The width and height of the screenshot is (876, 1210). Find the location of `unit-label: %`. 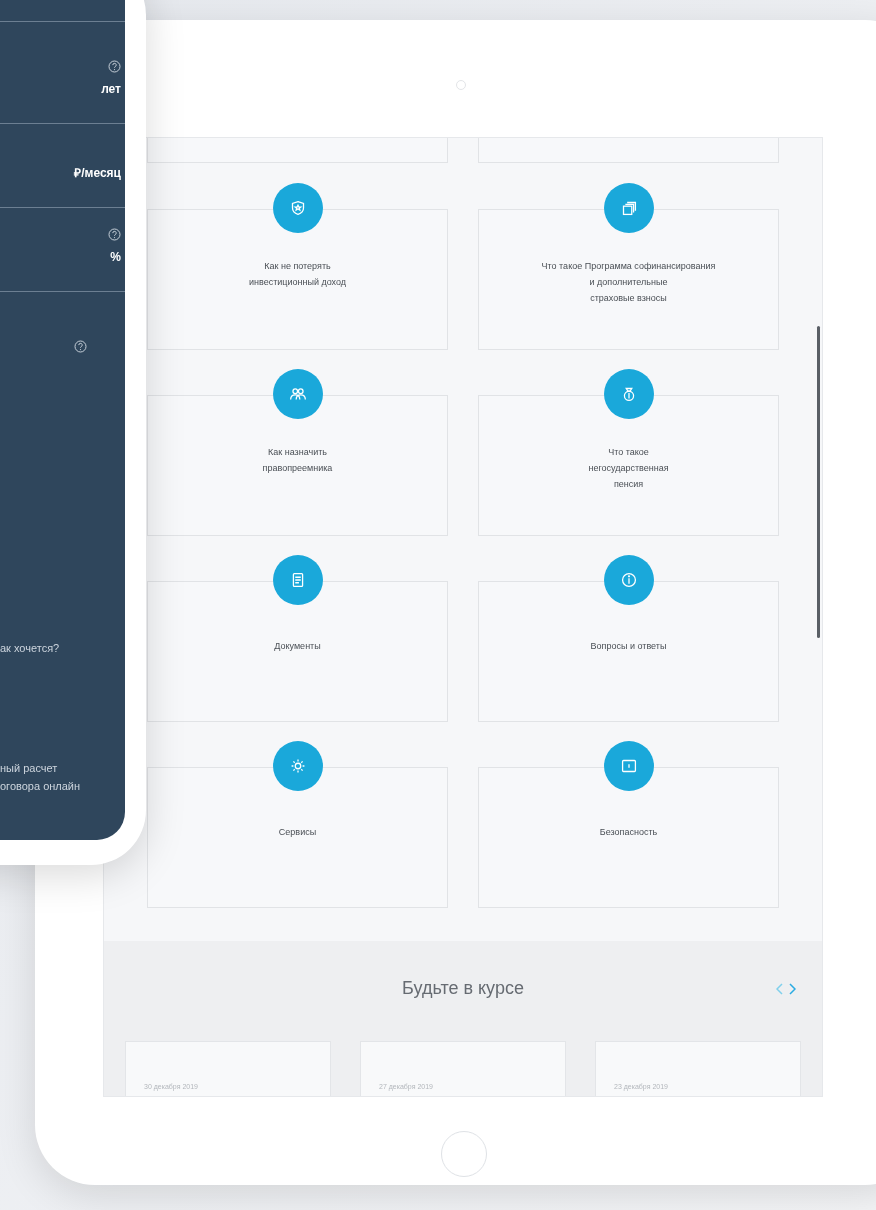

unit-label: % is located at coordinates (115, 257).